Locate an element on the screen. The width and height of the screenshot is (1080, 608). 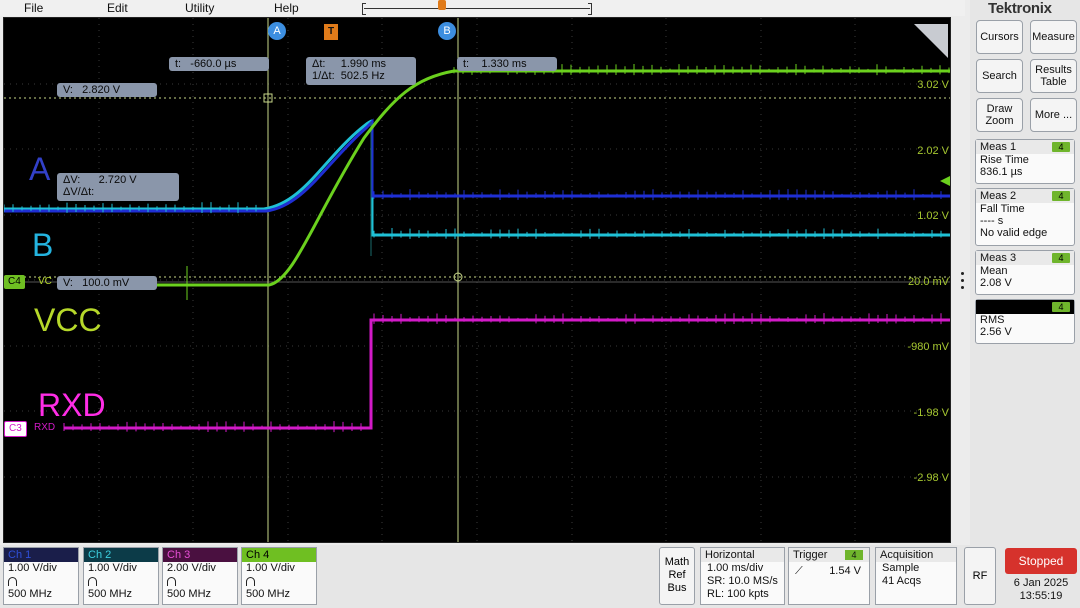
ch-name: Ch 2 is located at coordinates (121, 555).